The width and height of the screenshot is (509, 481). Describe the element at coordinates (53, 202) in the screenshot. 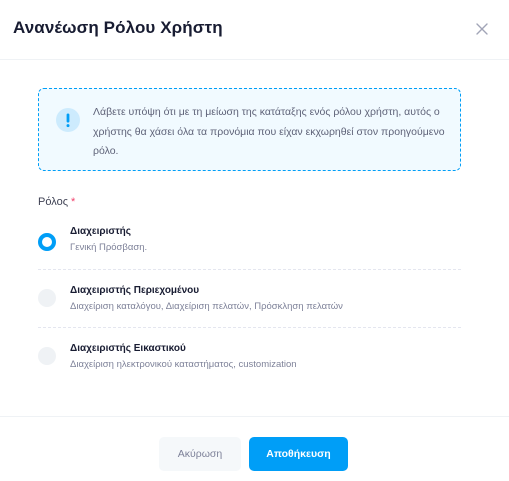

I see `role-label-text: Ρόλος` at that location.